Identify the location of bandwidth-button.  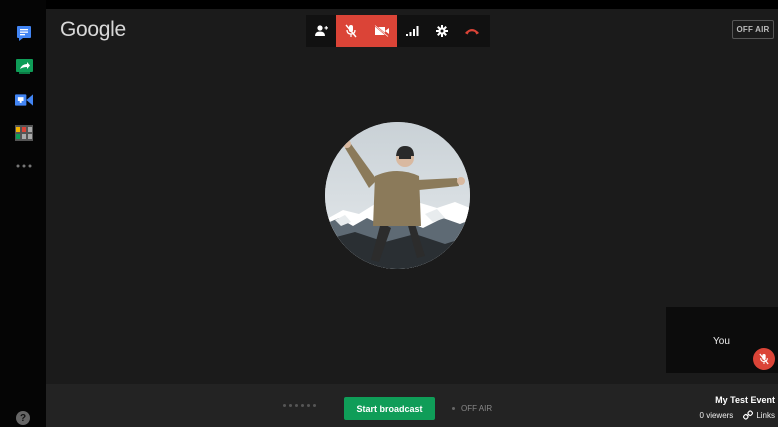
(412, 31).